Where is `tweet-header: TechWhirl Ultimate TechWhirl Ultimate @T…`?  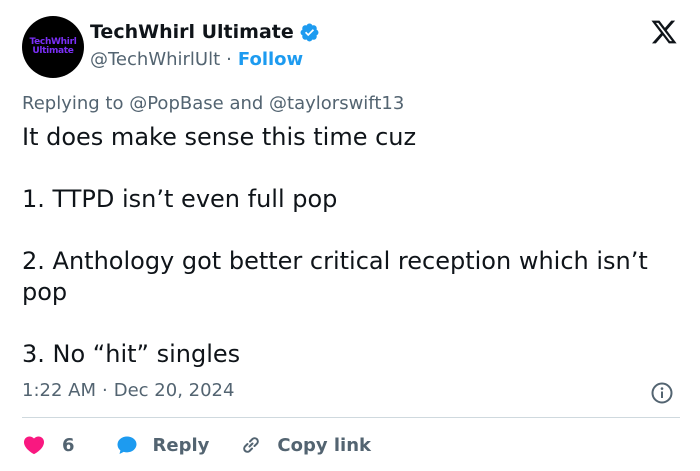 tweet-header: TechWhirl Ultimate TechWhirl Ultimate @T… is located at coordinates (351, 47).